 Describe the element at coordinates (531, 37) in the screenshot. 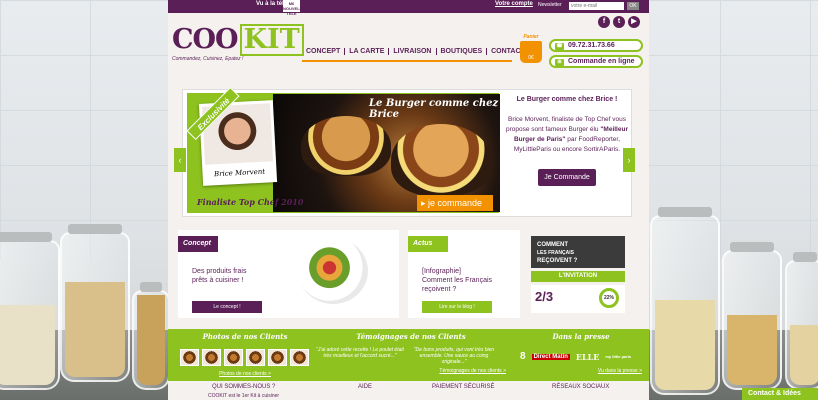

I see `cart-label: Panier` at that location.